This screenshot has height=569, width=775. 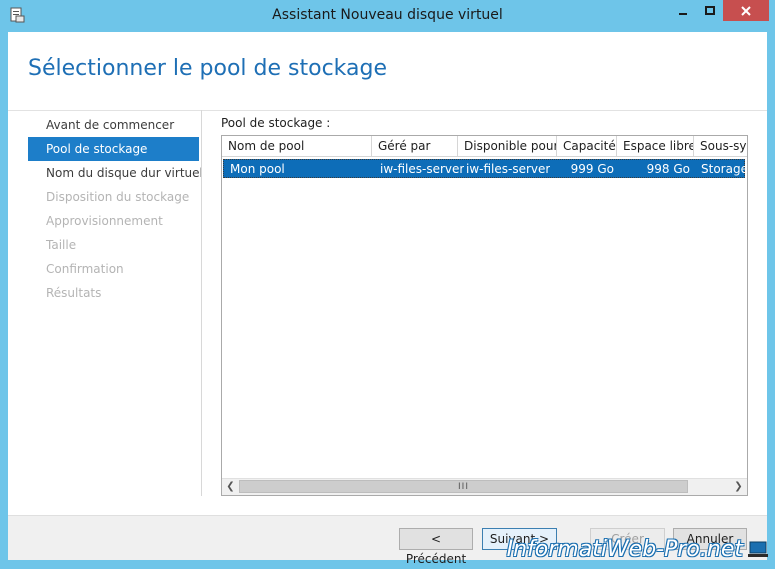 What do you see at coordinates (758, 549) in the screenshot?
I see `laptop-icon` at bounding box center [758, 549].